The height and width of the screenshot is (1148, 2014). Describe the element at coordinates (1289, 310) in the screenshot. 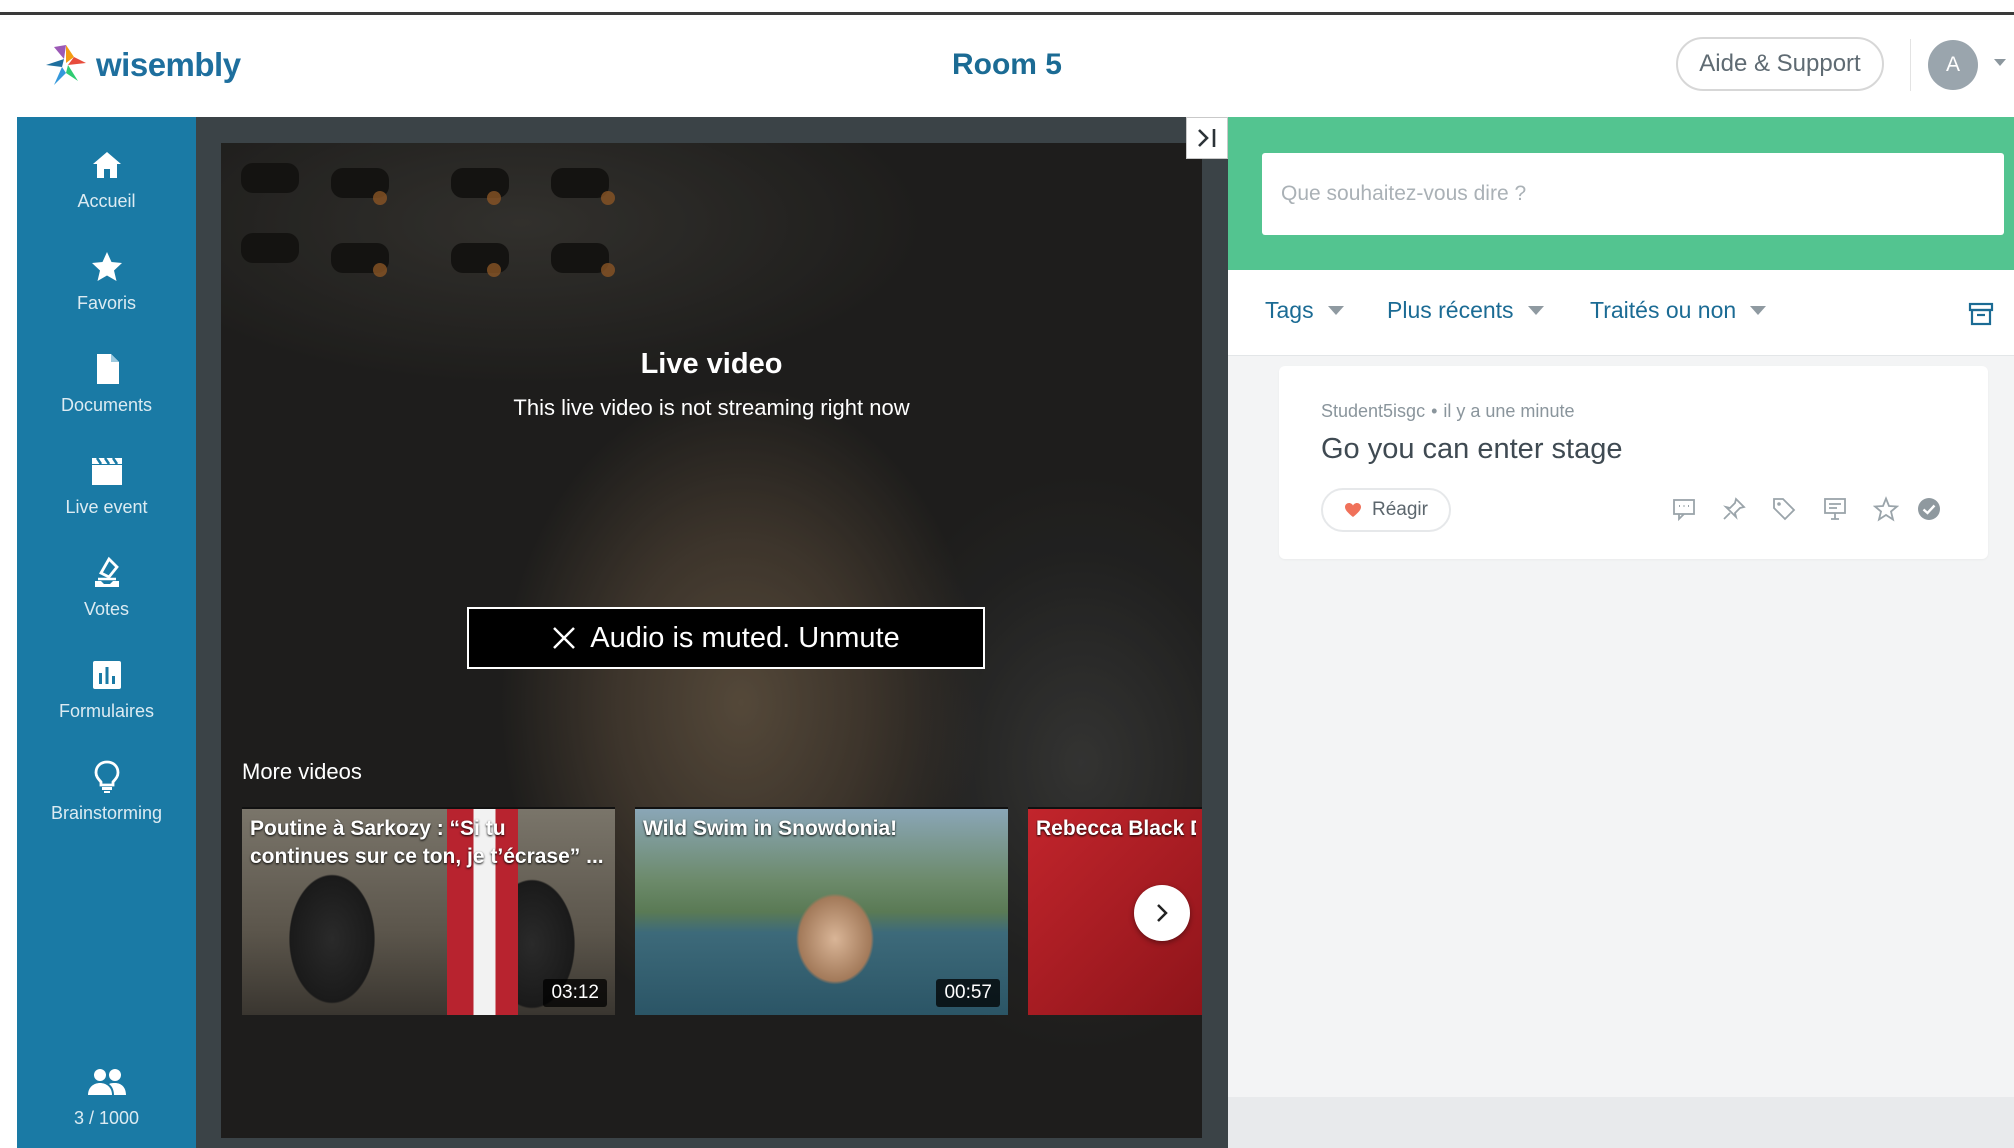

I see `filter-label: Tags` at that location.